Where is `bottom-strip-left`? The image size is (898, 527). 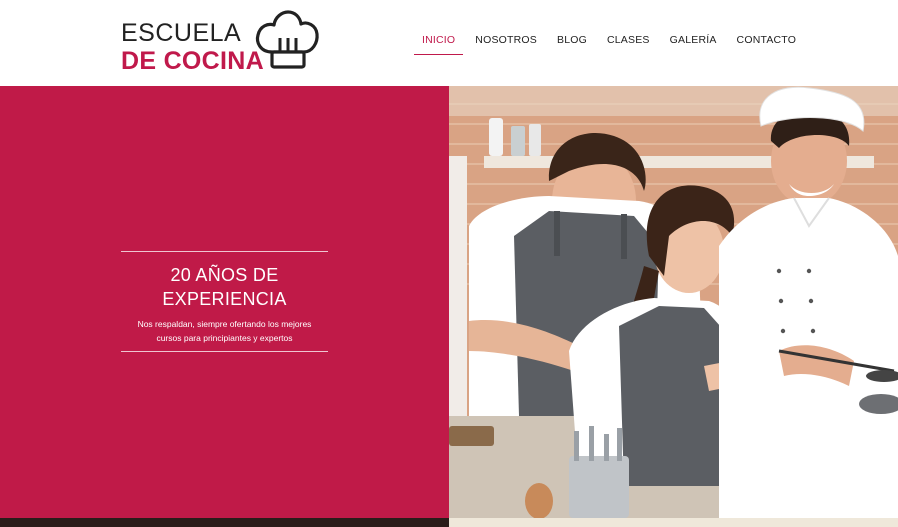 bottom-strip-left is located at coordinates (224, 522).